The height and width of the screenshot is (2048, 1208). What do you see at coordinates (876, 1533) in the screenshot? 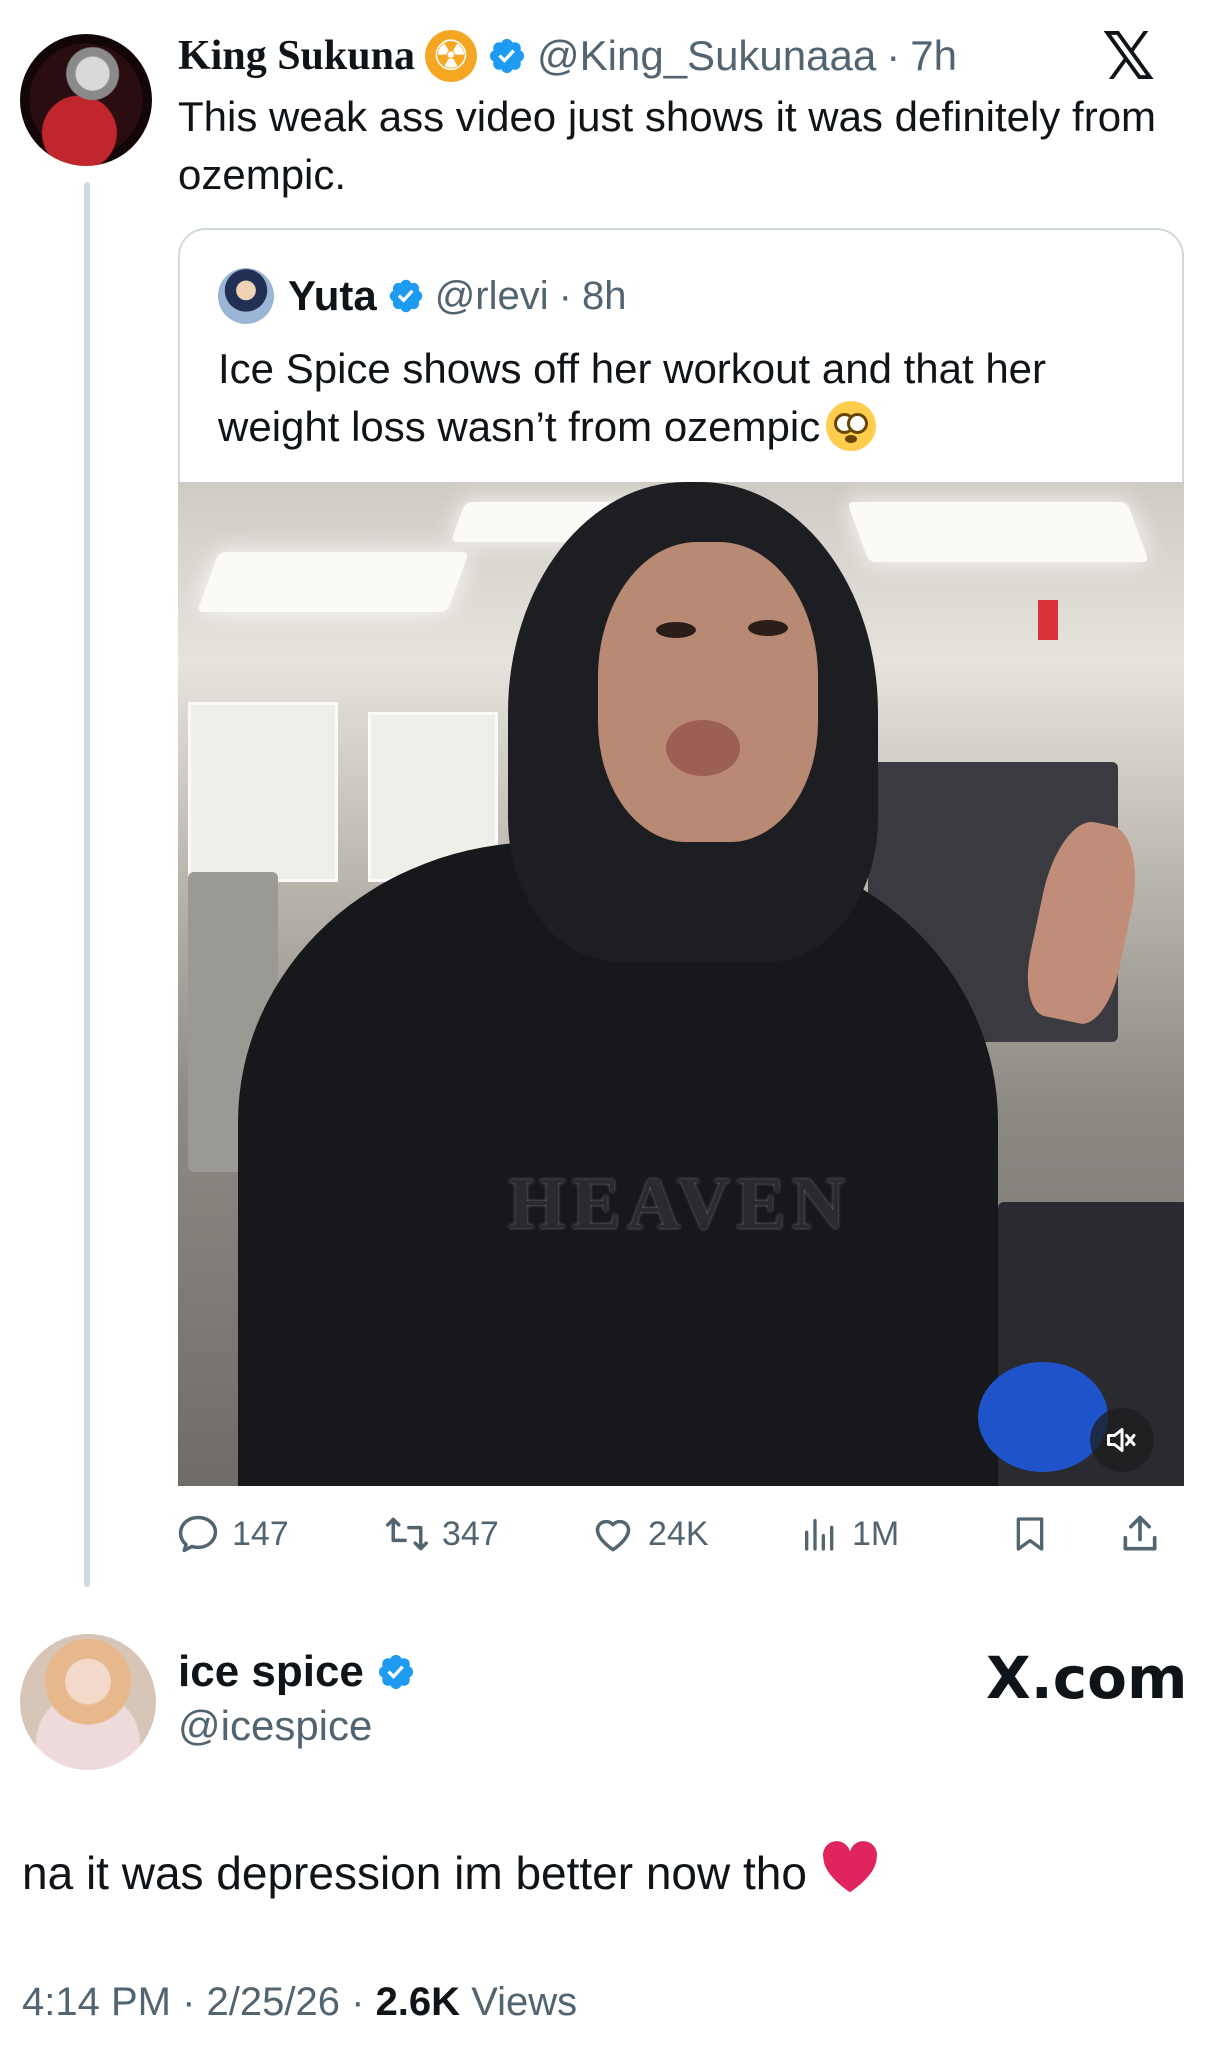
I see `views-count: 1M` at bounding box center [876, 1533].